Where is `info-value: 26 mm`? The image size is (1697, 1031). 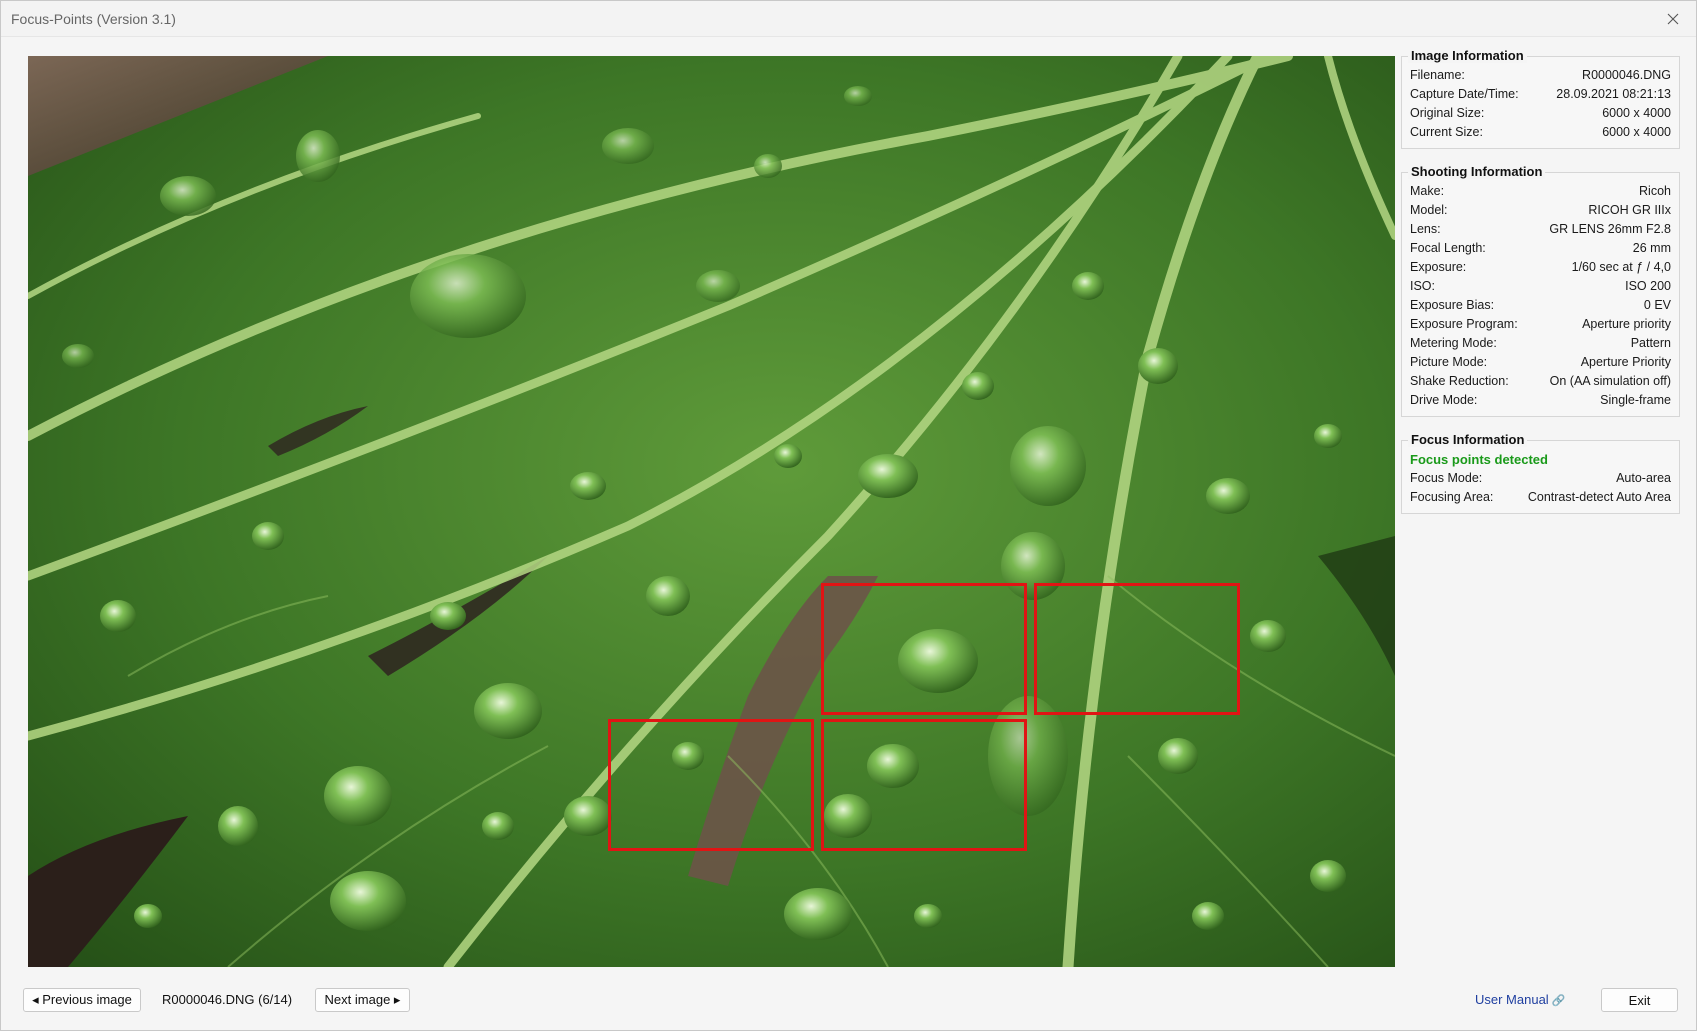 info-value: 26 mm is located at coordinates (1651, 248).